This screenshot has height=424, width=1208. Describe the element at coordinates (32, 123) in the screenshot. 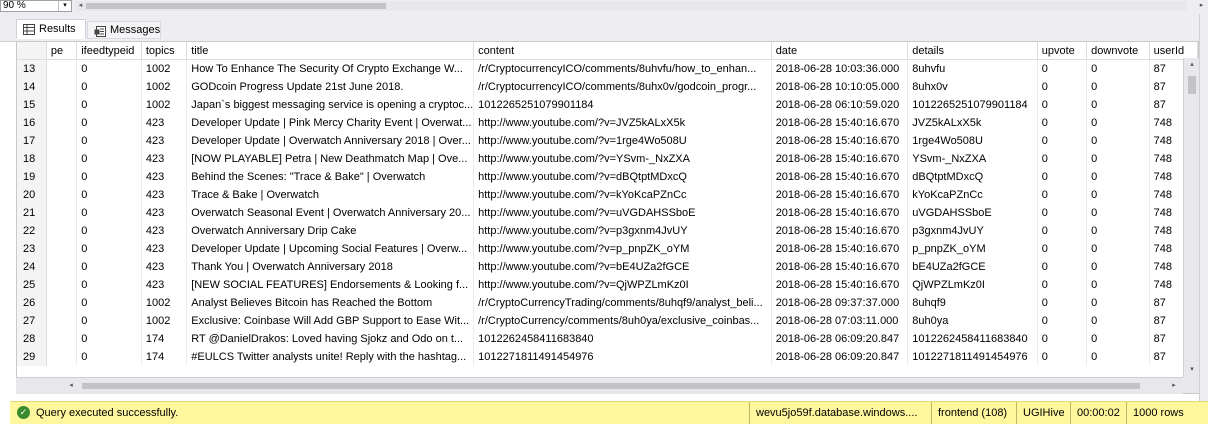

I see `row-number: 16` at that location.